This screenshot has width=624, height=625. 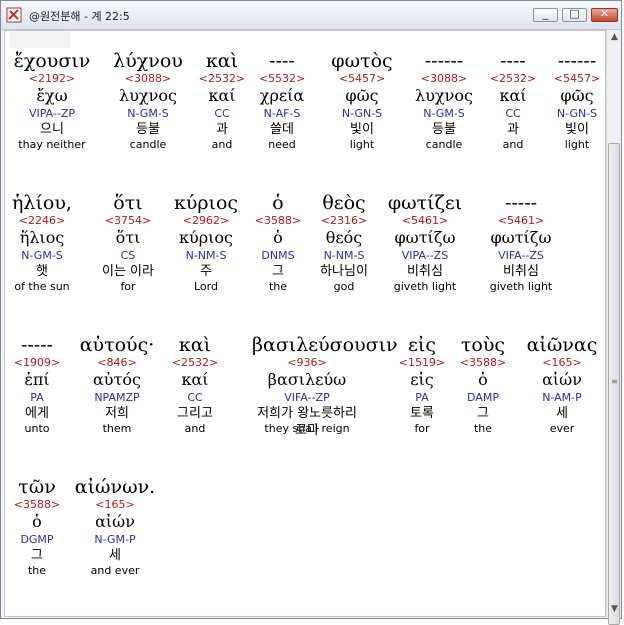 What do you see at coordinates (577, 144) in the screenshot?
I see `english-gloss: light` at bounding box center [577, 144].